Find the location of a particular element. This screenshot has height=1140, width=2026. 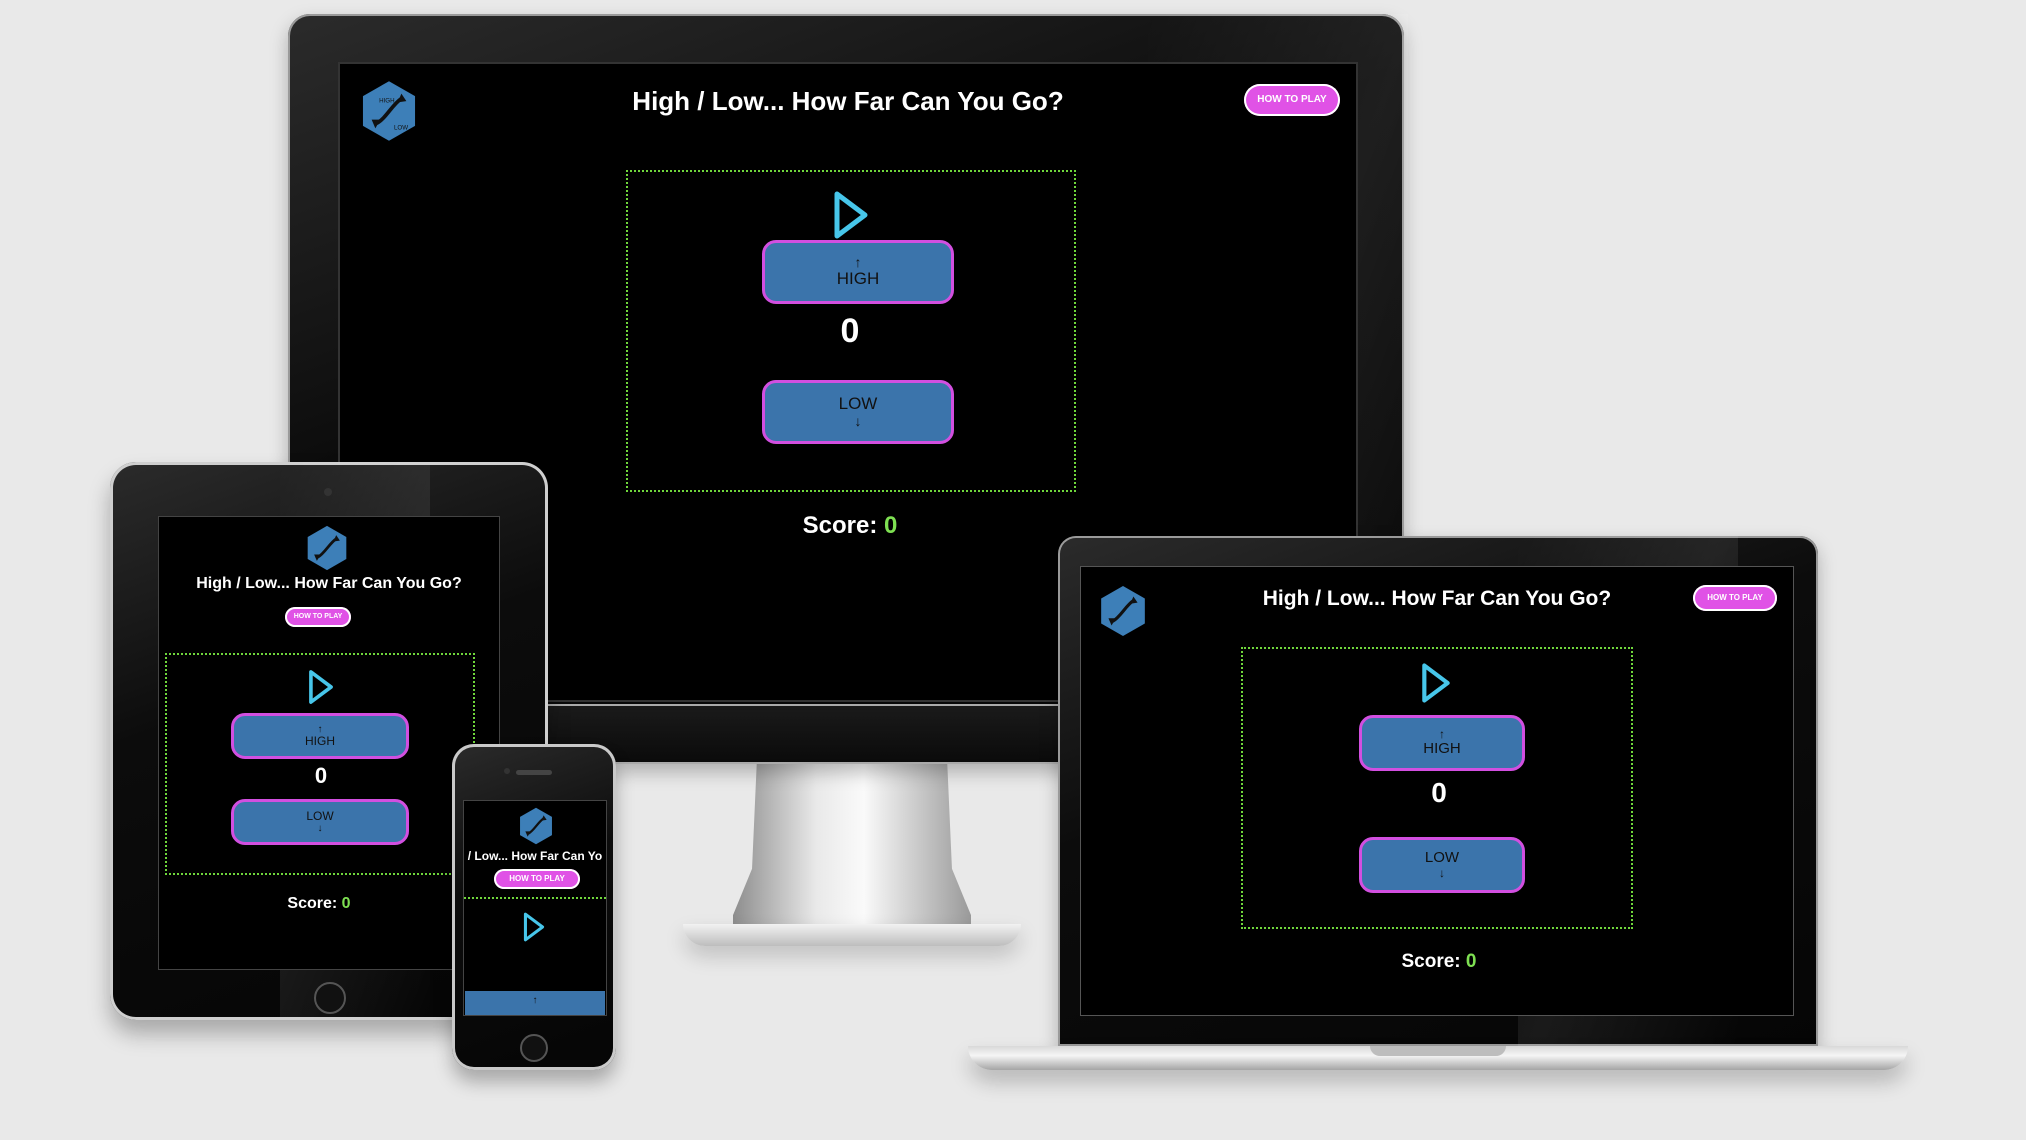

game-area-top-border is located at coordinates (535, 898).